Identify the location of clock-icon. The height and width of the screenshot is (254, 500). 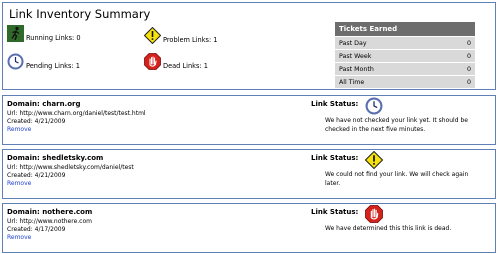
(15, 61).